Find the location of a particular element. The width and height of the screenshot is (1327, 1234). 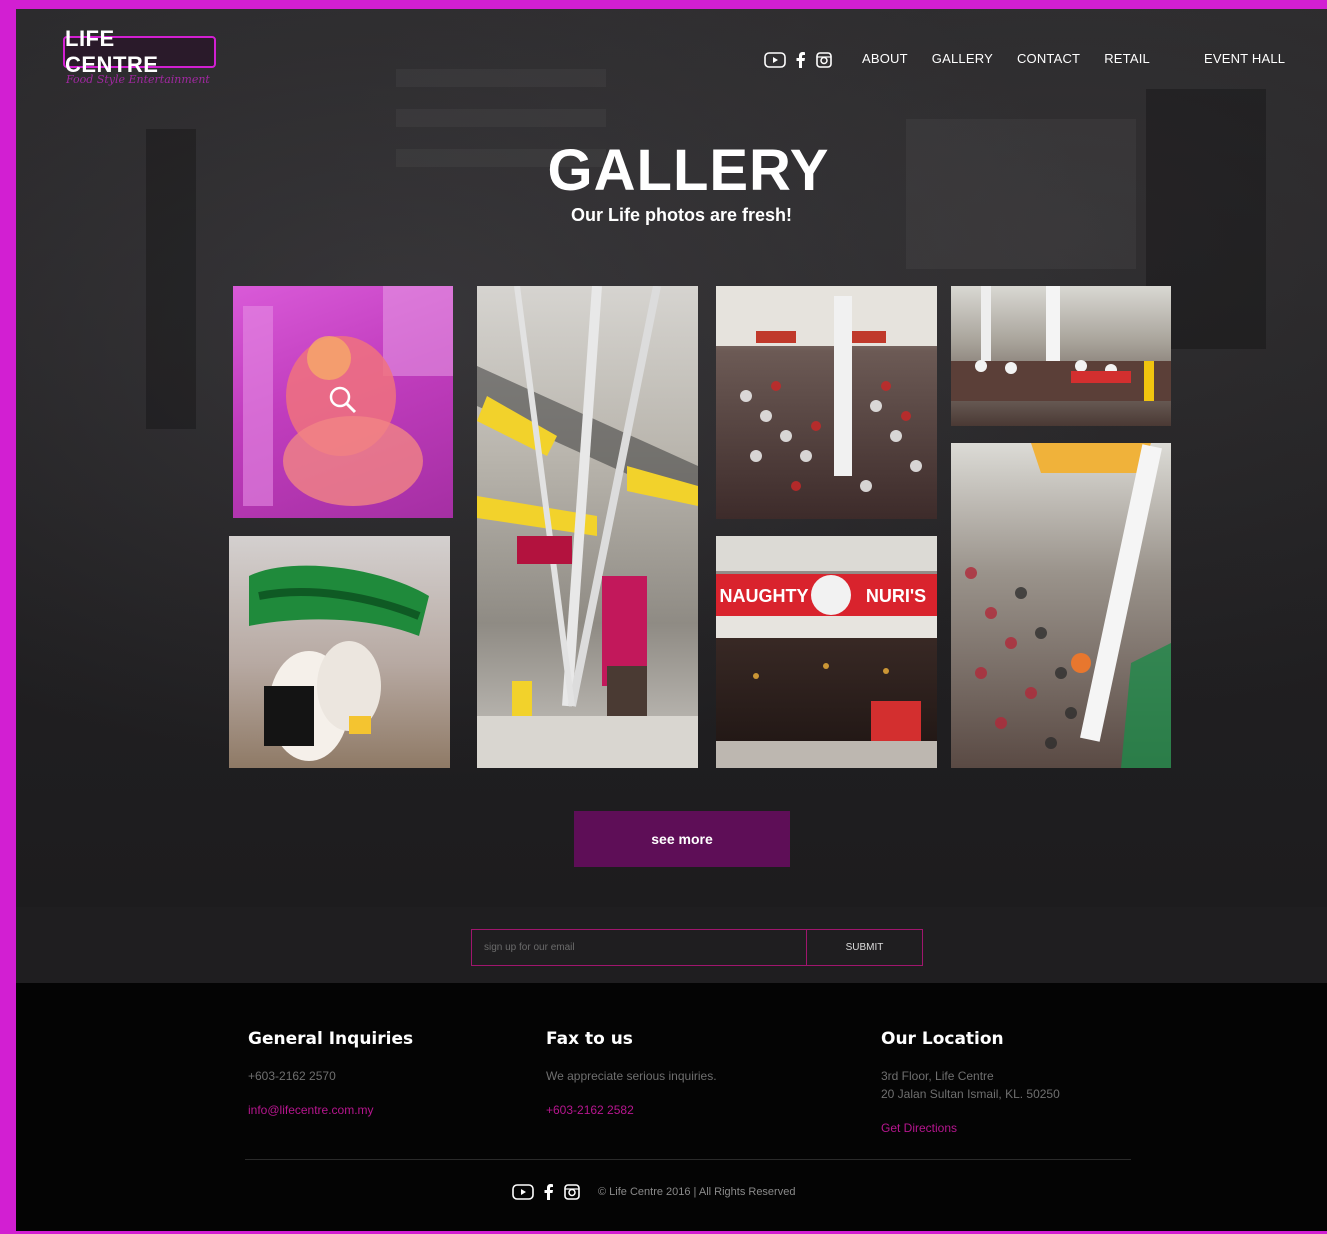

footer-heading-location: Our Location is located at coordinates (942, 1039).